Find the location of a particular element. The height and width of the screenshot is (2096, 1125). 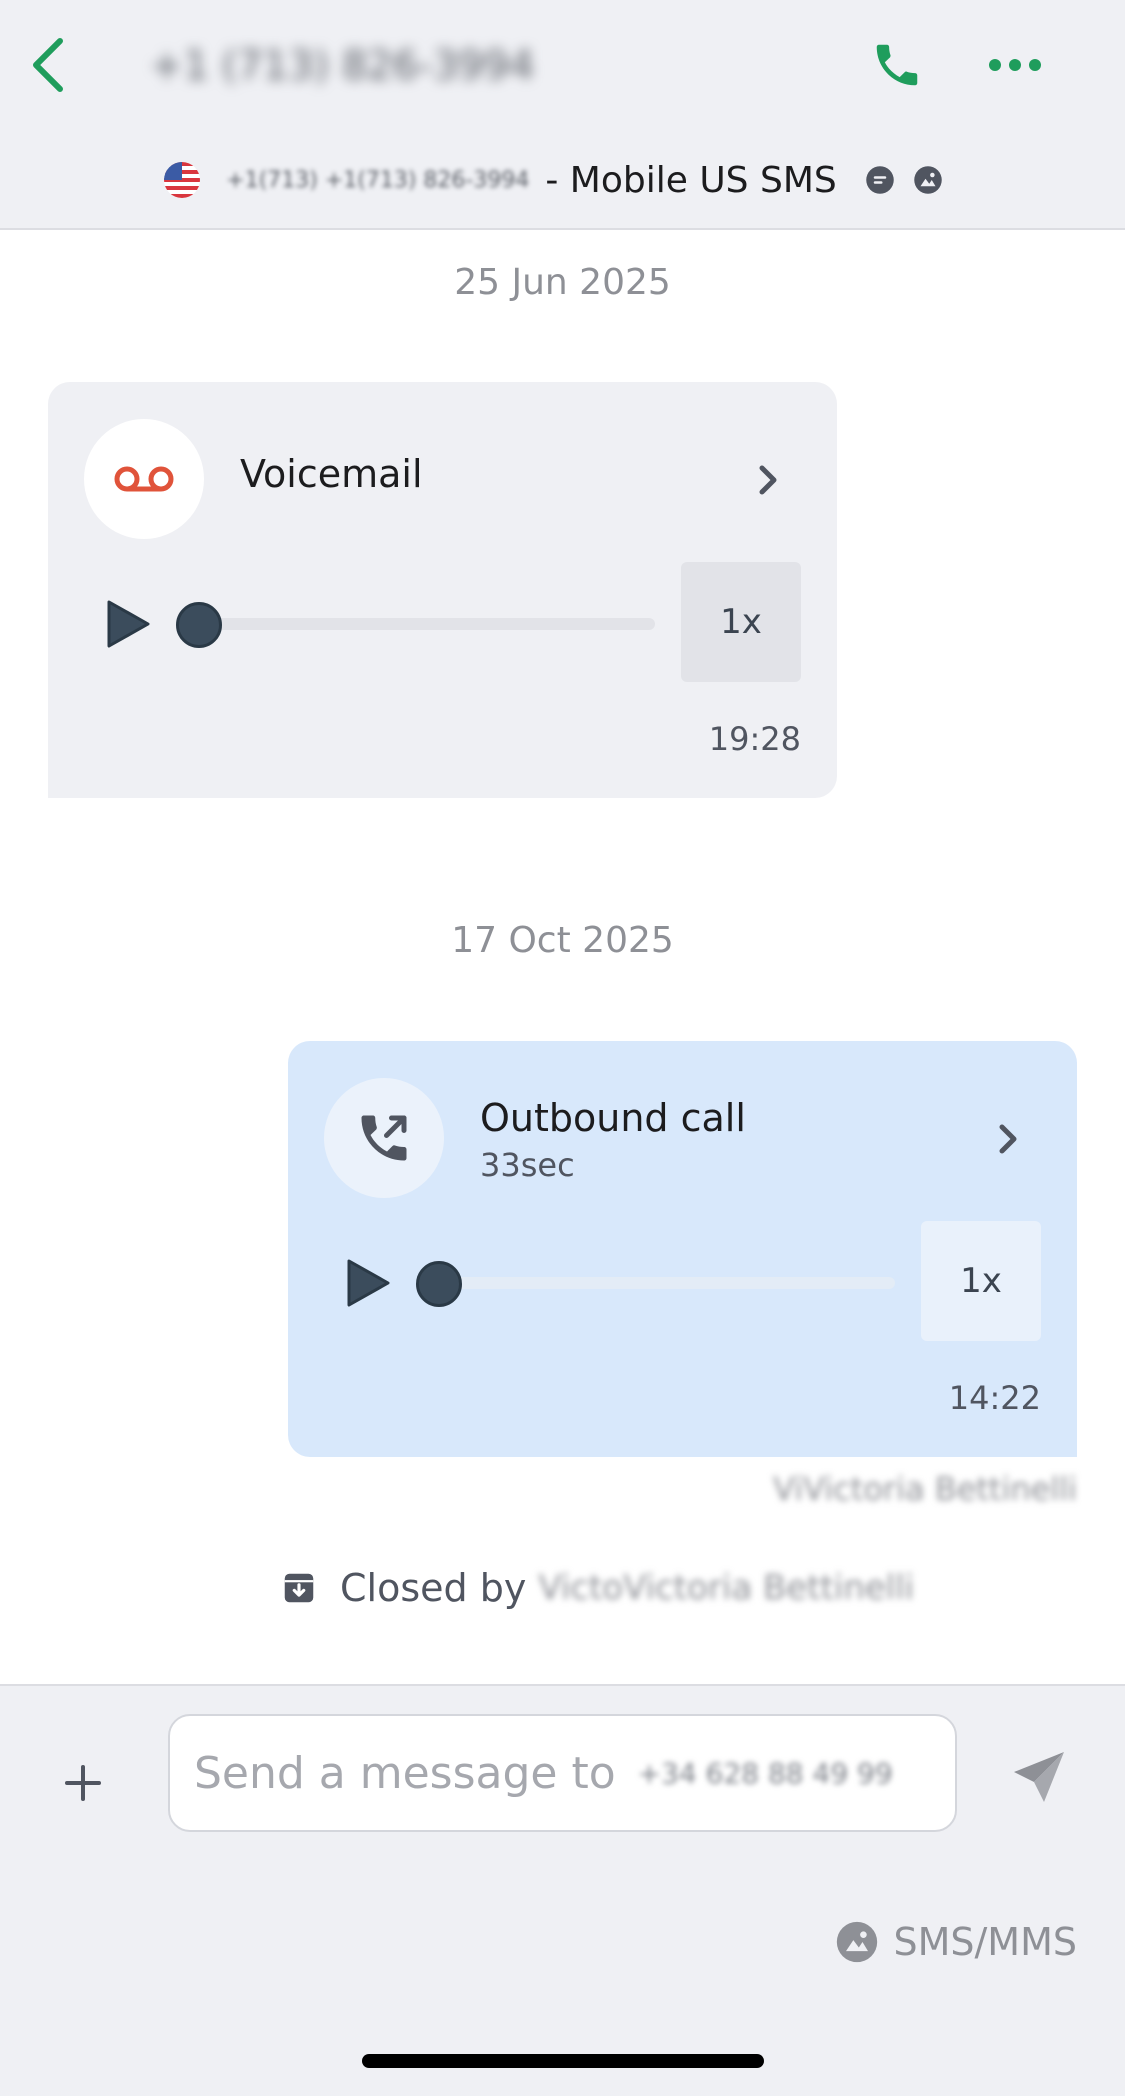

outgoing-call-icon is located at coordinates (384, 1138).